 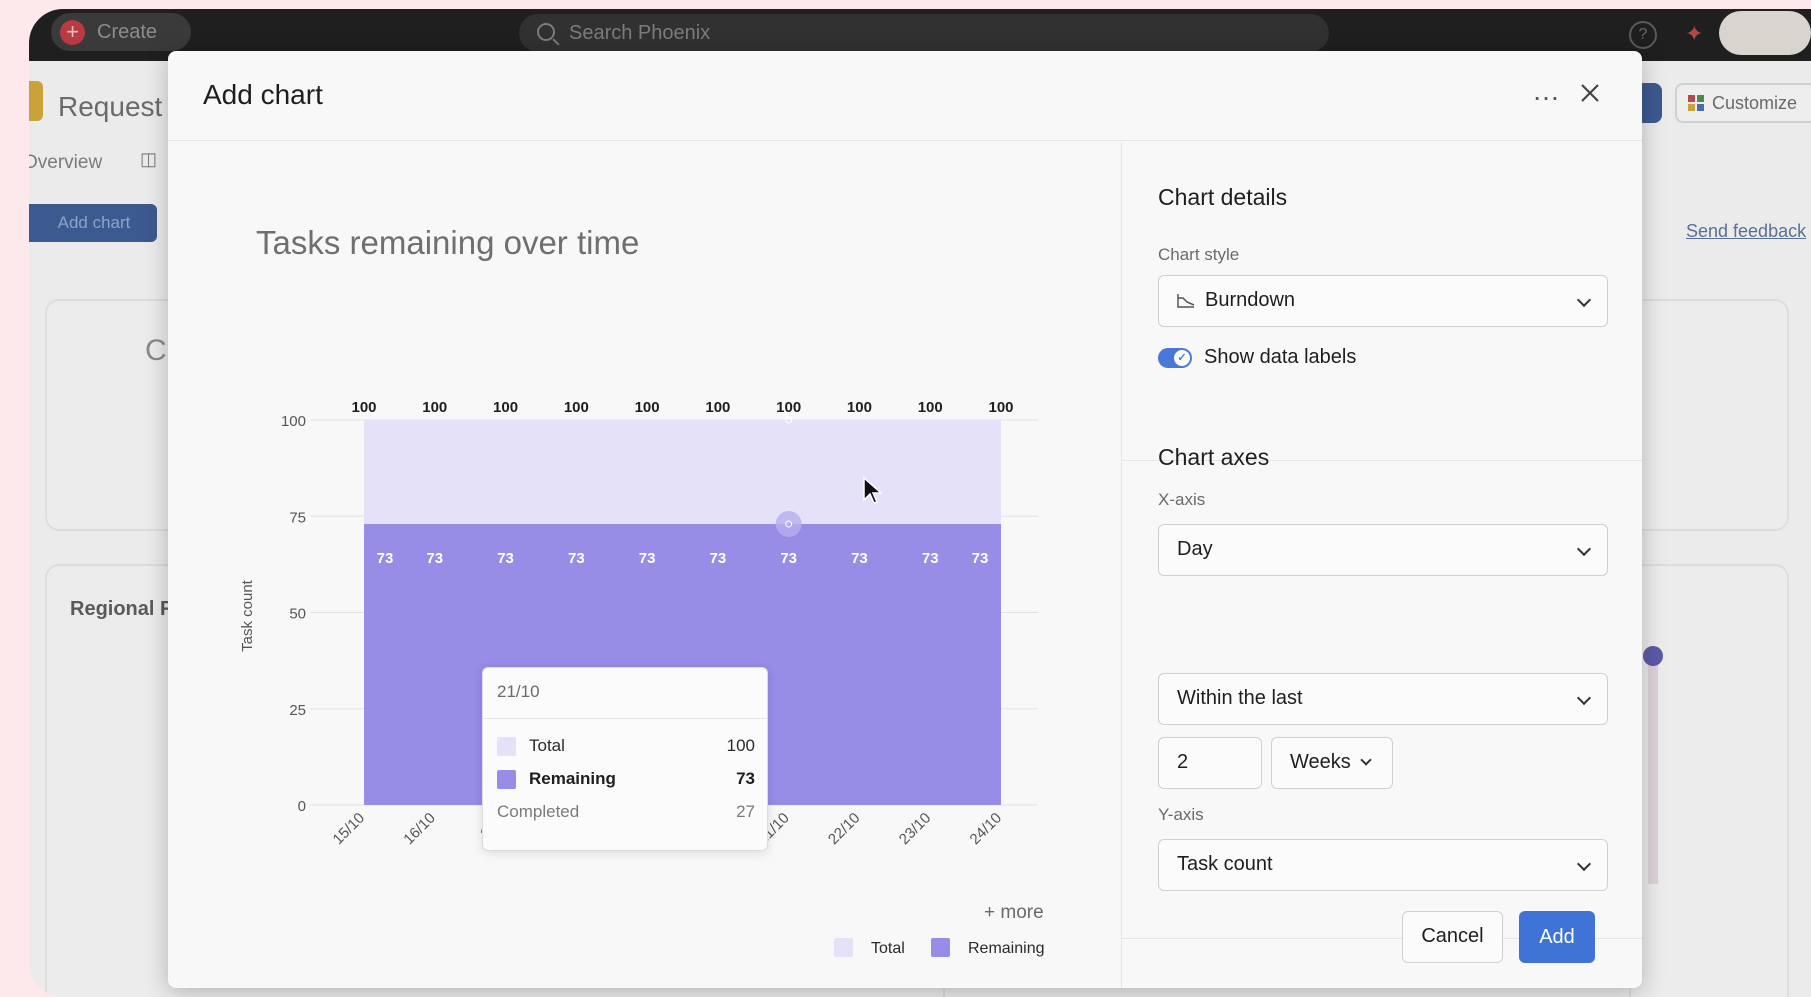 I want to click on divider, so click(x=625, y=718).